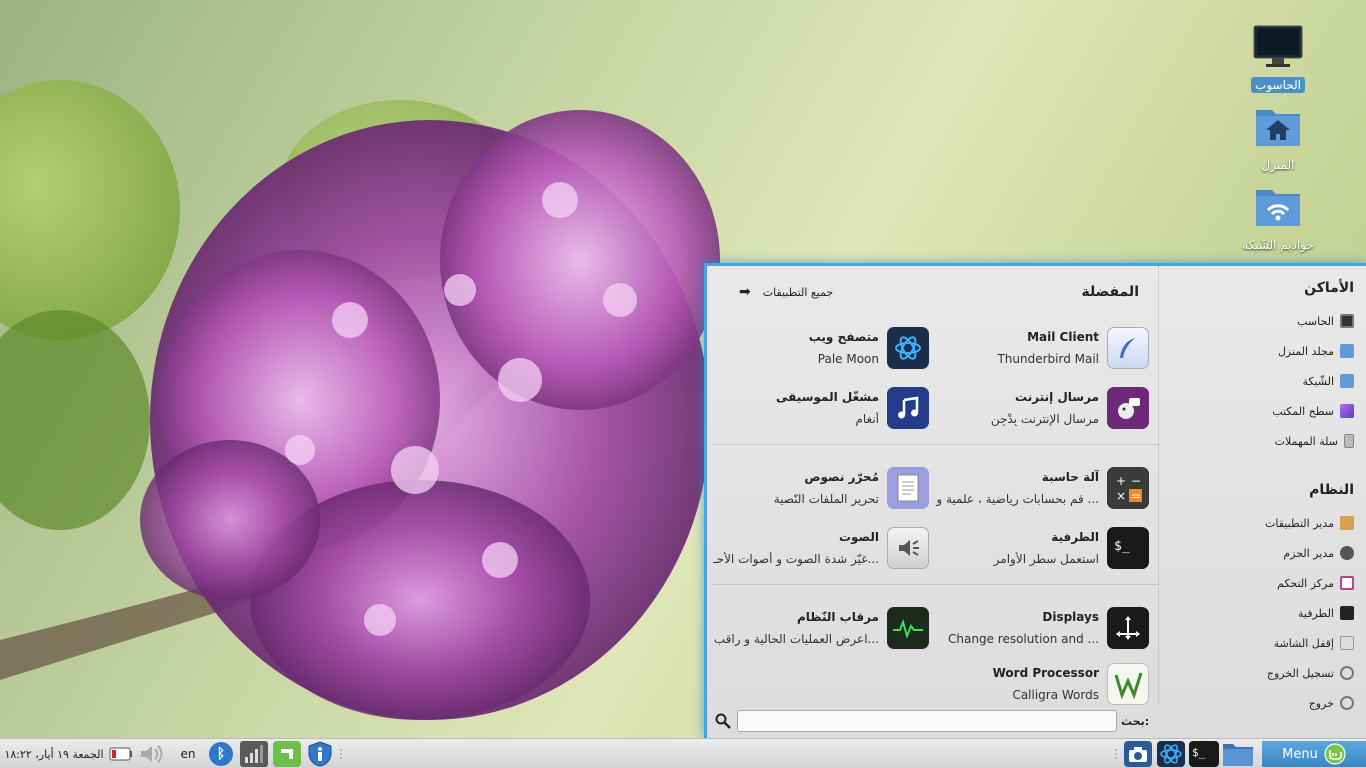 The height and width of the screenshot is (768, 1366). I want to click on word-processor-icon, so click(1128, 684).